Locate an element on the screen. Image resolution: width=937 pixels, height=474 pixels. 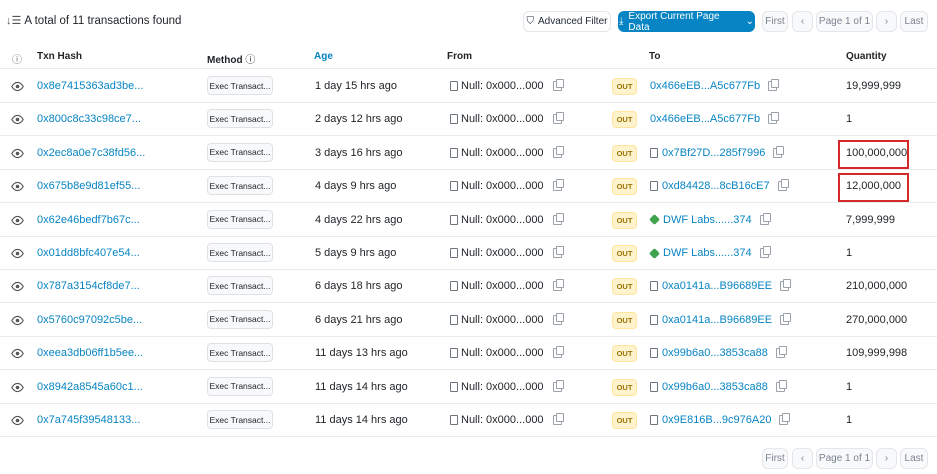
to-address-link: 0xd84428...8cB16cE7 is located at coordinates (719, 185).